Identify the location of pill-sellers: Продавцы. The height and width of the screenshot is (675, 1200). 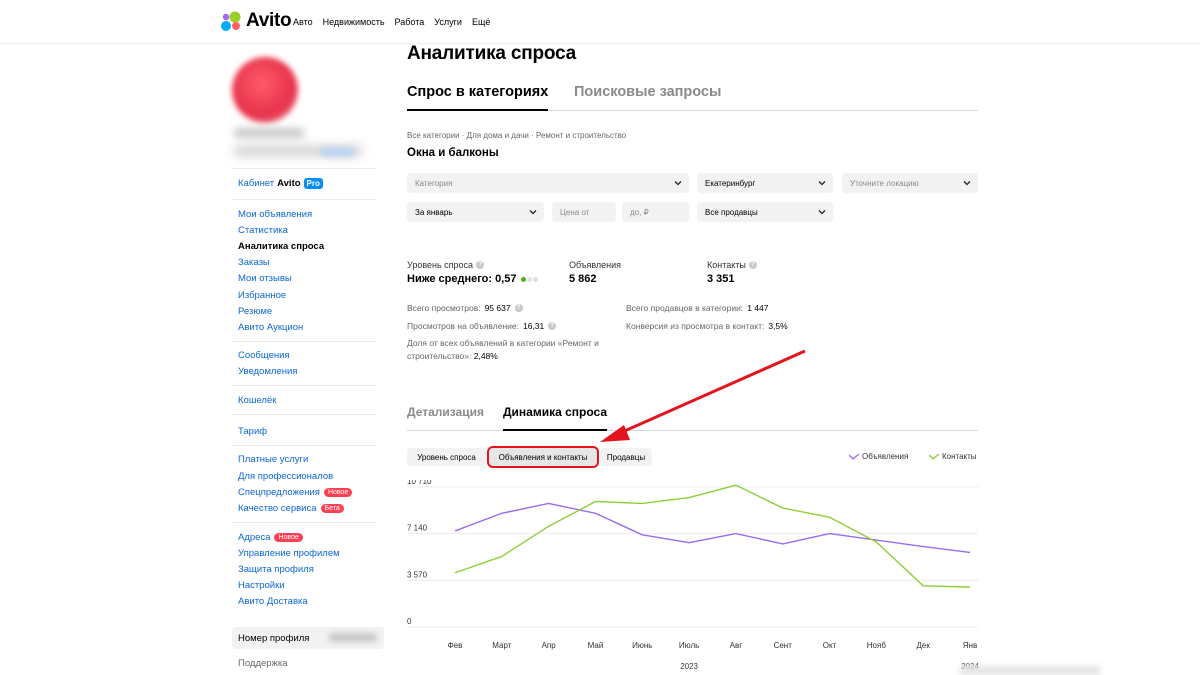
(626, 457).